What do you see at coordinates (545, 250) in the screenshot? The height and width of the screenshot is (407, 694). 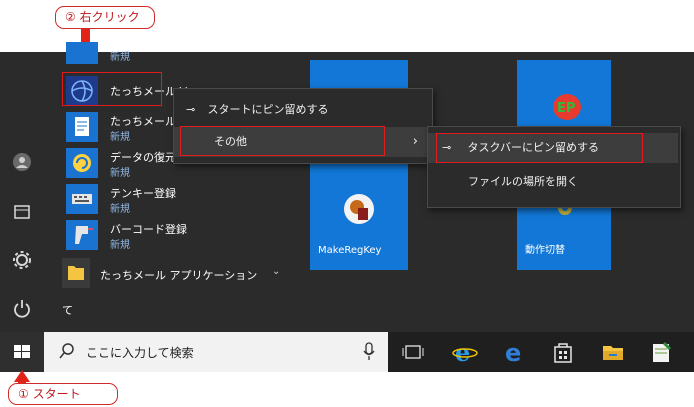 I see `tile-label: 動作切替` at bounding box center [545, 250].